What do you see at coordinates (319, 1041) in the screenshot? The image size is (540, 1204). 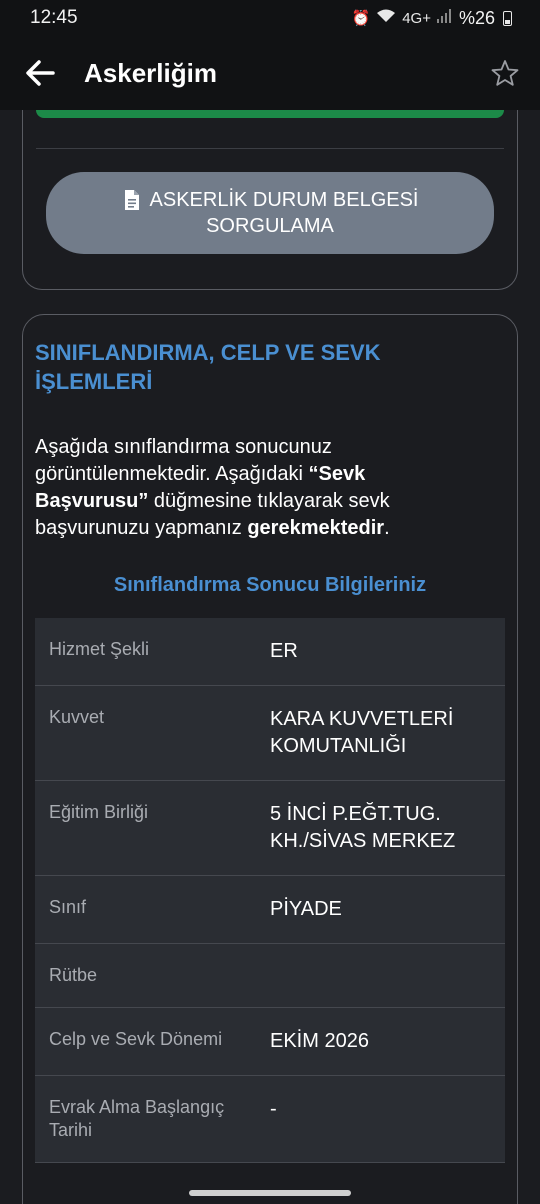 I see `row-value: EKİM 2026` at bounding box center [319, 1041].